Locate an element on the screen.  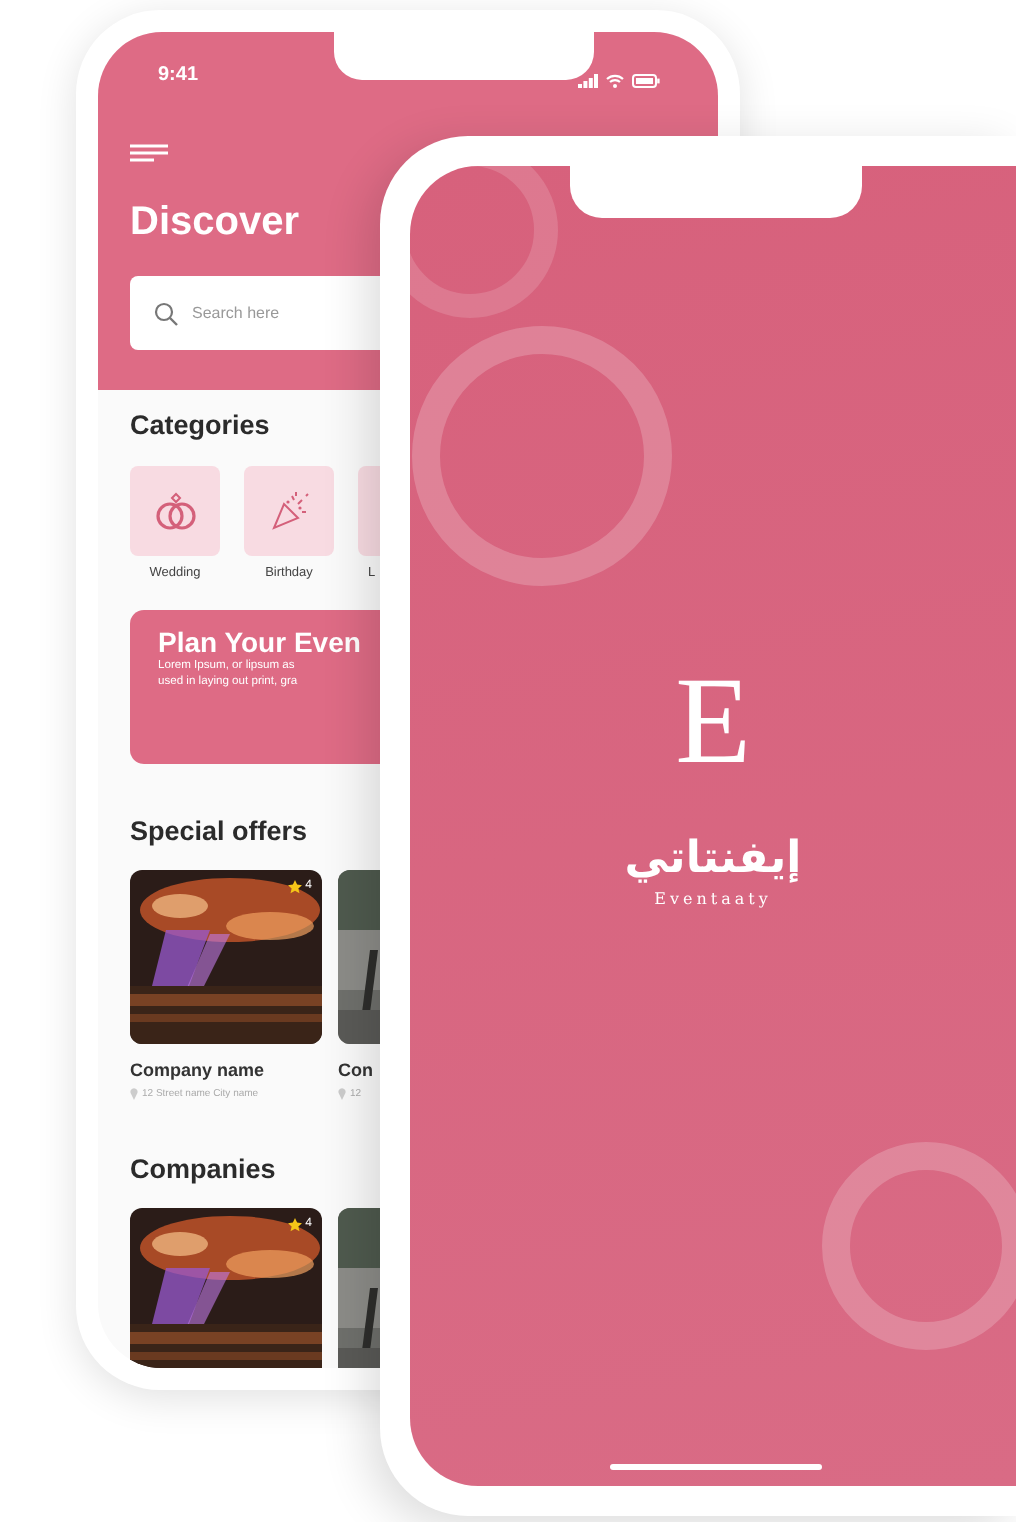
menu-icon is located at coordinates (149, 153).